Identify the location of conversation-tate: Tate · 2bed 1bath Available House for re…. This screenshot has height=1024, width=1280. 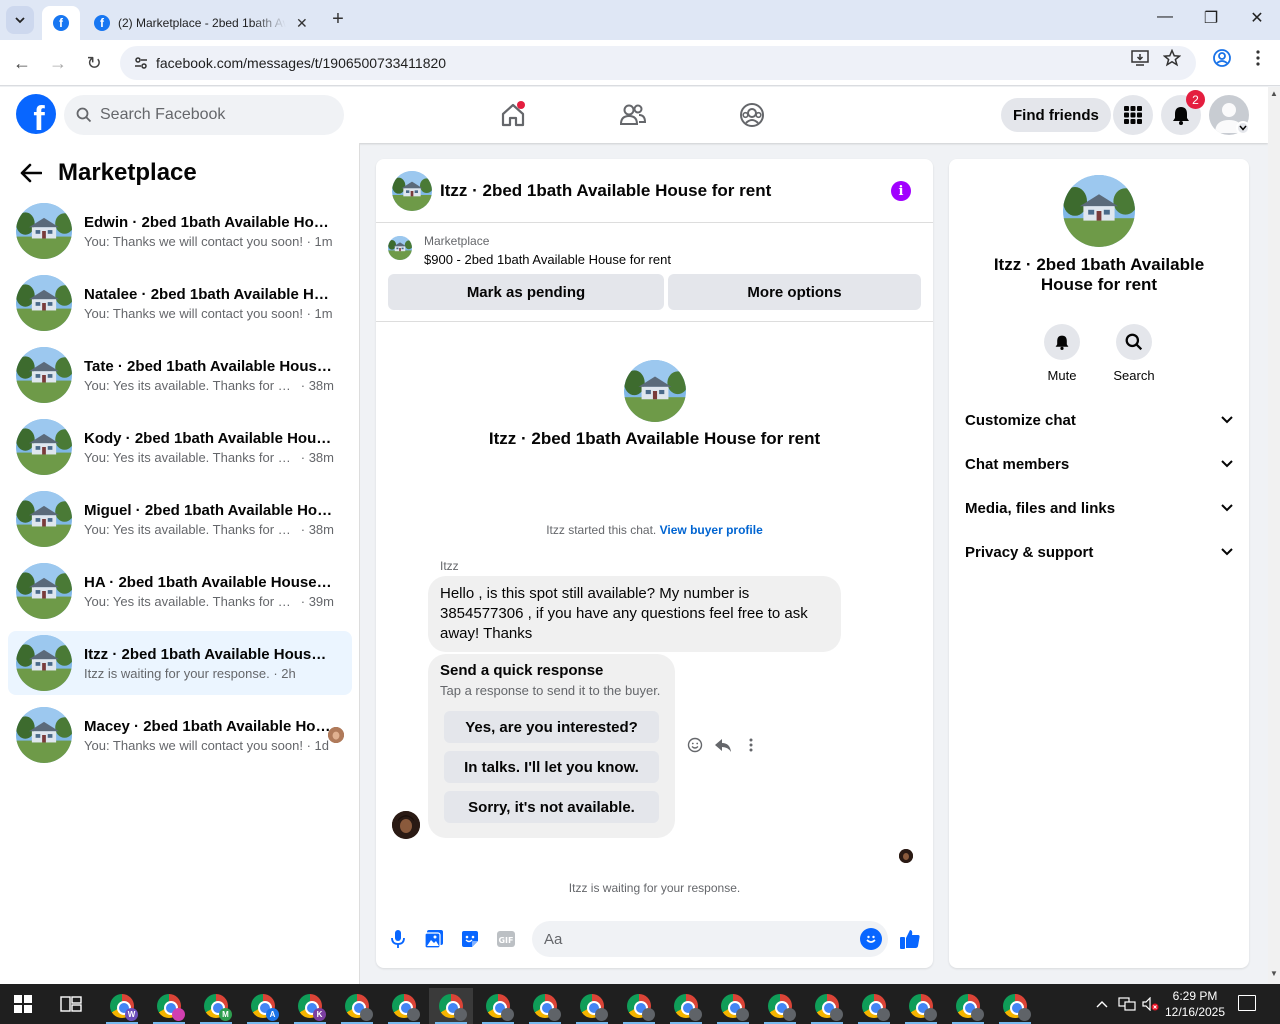
(180, 375).